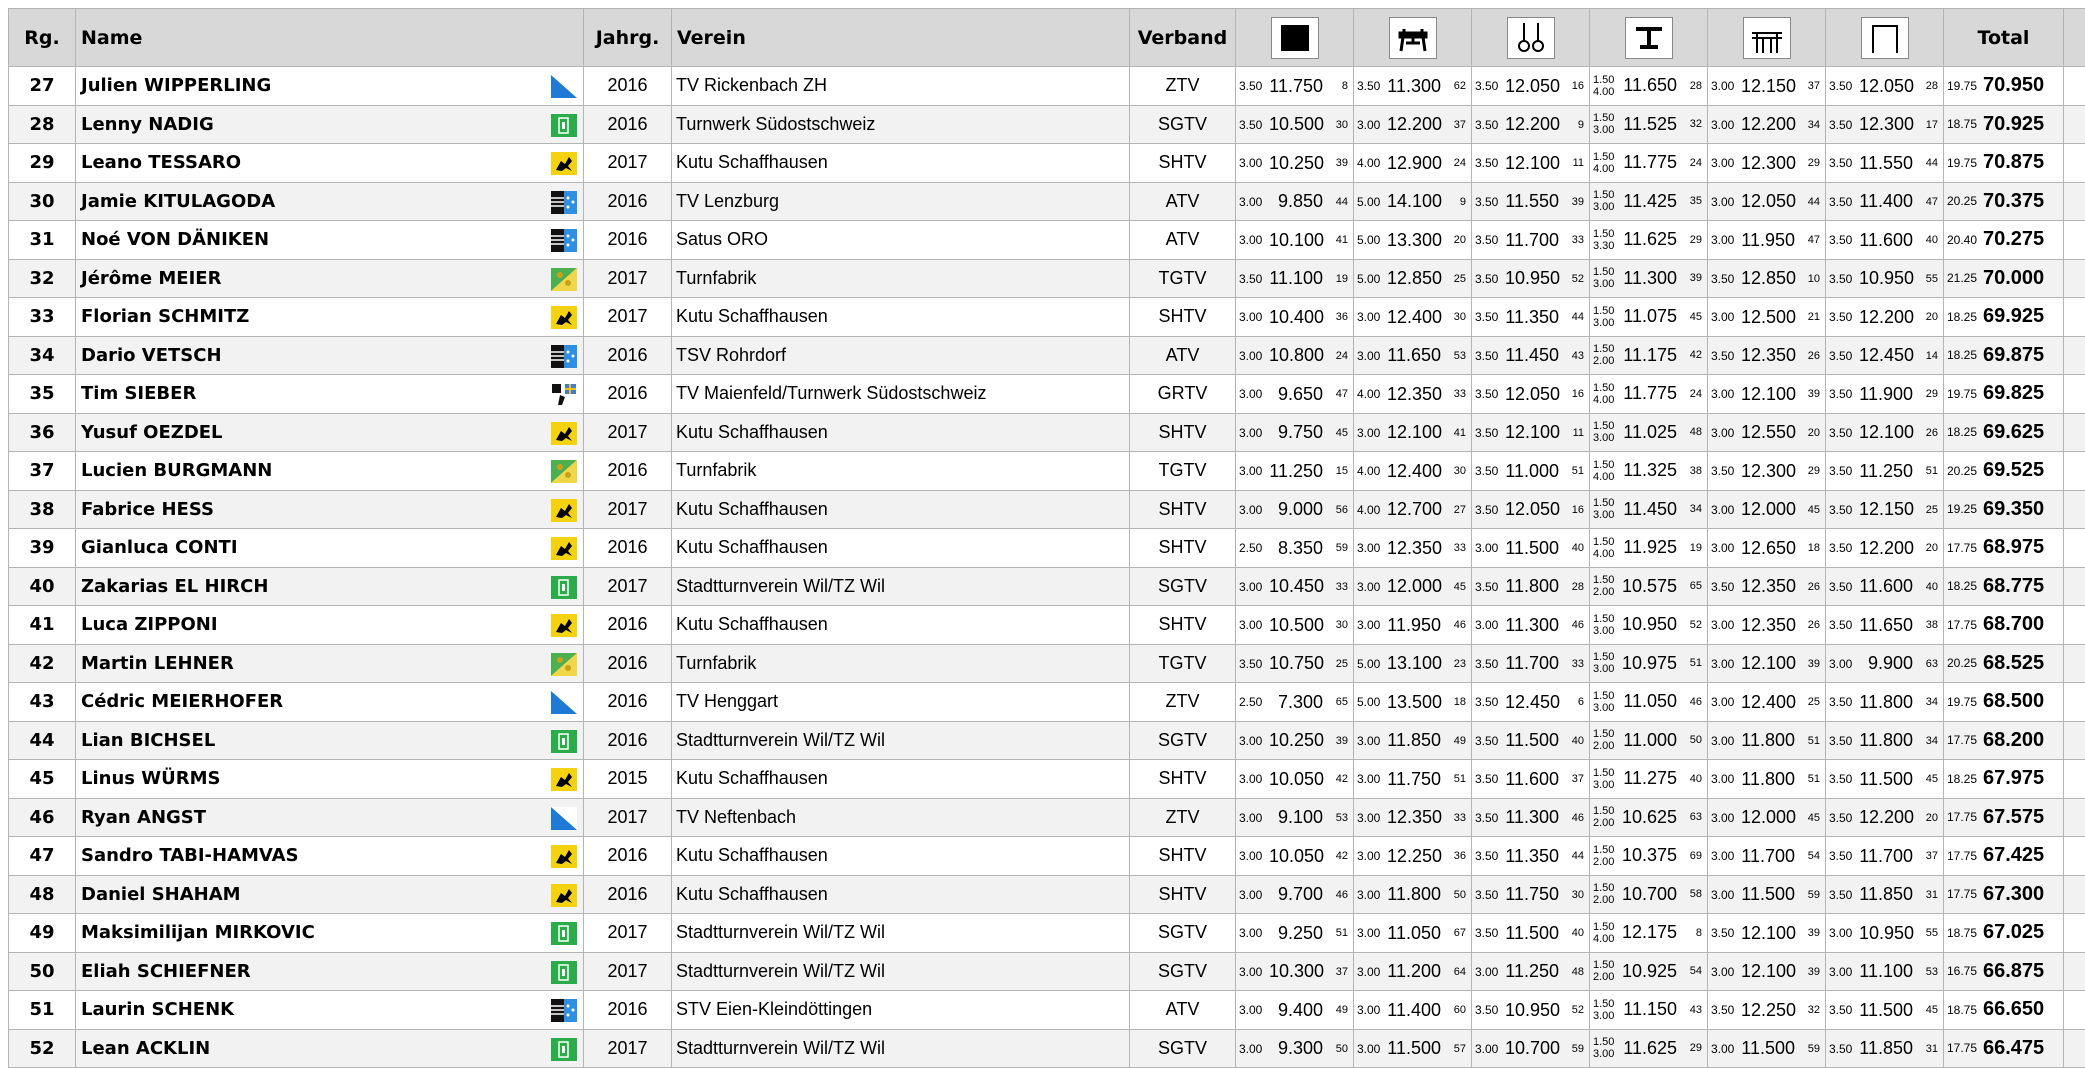 The height and width of the screenshot is (1068, 2085). What do you see at coordinates (330, 1048) in the screenshot?
I see `athlete-name-cell: Lean ACKLIN` at bounding box center [330, 1048].